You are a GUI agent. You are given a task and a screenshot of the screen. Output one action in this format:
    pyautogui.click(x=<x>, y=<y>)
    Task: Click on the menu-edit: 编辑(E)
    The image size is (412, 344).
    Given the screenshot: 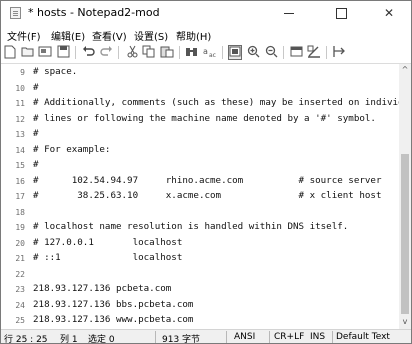 What is the action you would take?
    pyautogui.click(x=68, y=35)
    